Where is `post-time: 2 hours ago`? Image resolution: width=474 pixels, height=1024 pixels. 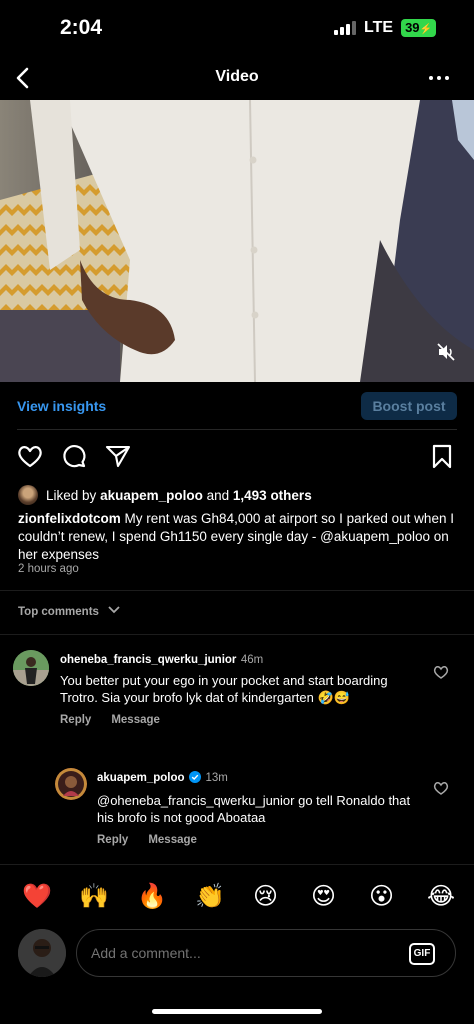
post-time: 2 hours ago is located at coordinates (48, 569).